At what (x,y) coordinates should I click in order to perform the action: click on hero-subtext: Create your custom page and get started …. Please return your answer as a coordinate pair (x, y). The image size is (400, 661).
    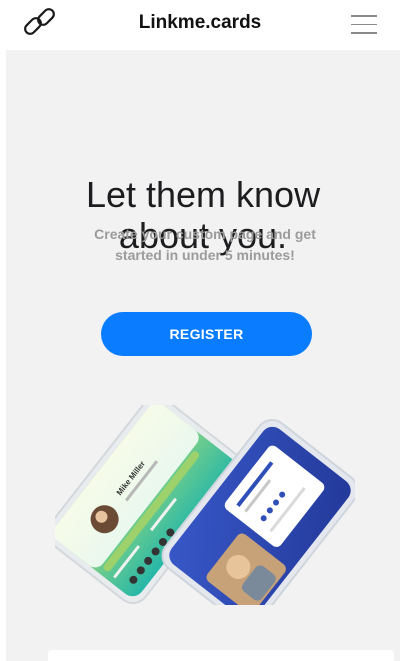
    Looking at the image, I should click on (205, 245).